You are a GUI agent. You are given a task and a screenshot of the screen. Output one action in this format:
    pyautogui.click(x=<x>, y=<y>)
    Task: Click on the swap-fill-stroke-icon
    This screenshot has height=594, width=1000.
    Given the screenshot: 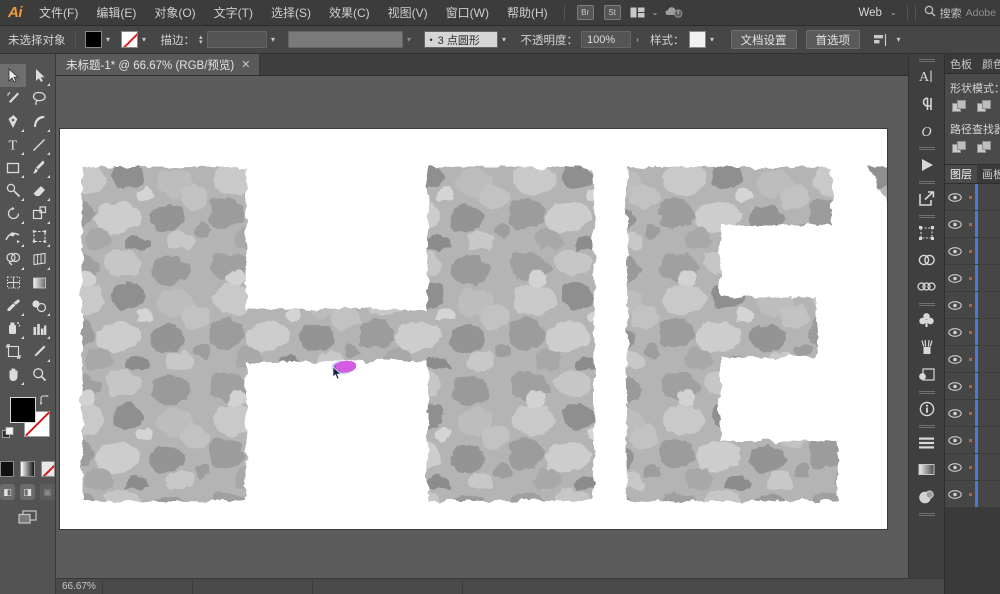 What is the action you would take?
    pyautogui.click(x=45, y=401)
    